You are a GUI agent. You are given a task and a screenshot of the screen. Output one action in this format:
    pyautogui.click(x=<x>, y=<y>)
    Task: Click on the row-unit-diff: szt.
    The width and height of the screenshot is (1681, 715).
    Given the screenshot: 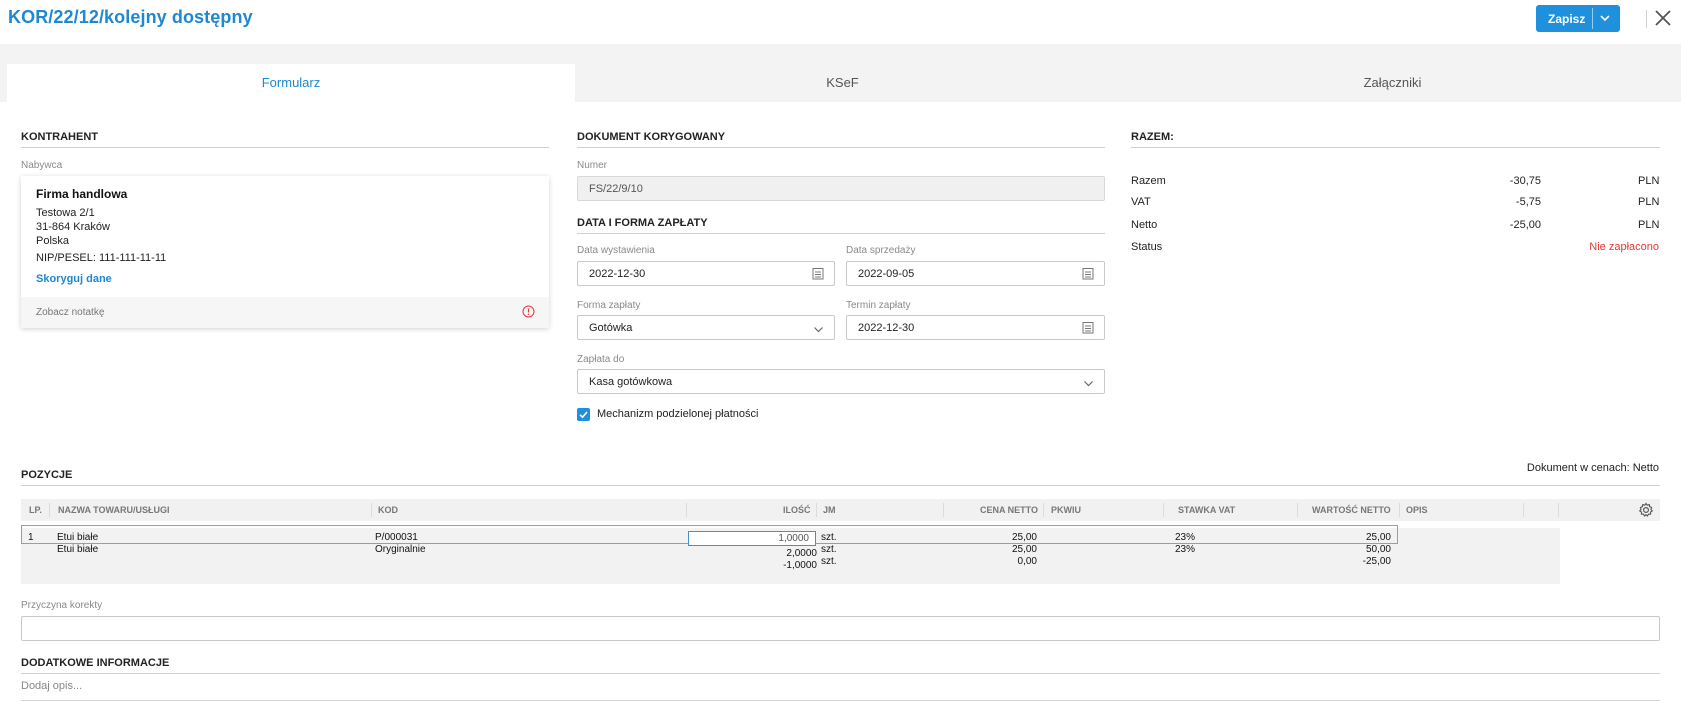 What is the action you would take?
    pyautogui.click(x=829, y=561)
    